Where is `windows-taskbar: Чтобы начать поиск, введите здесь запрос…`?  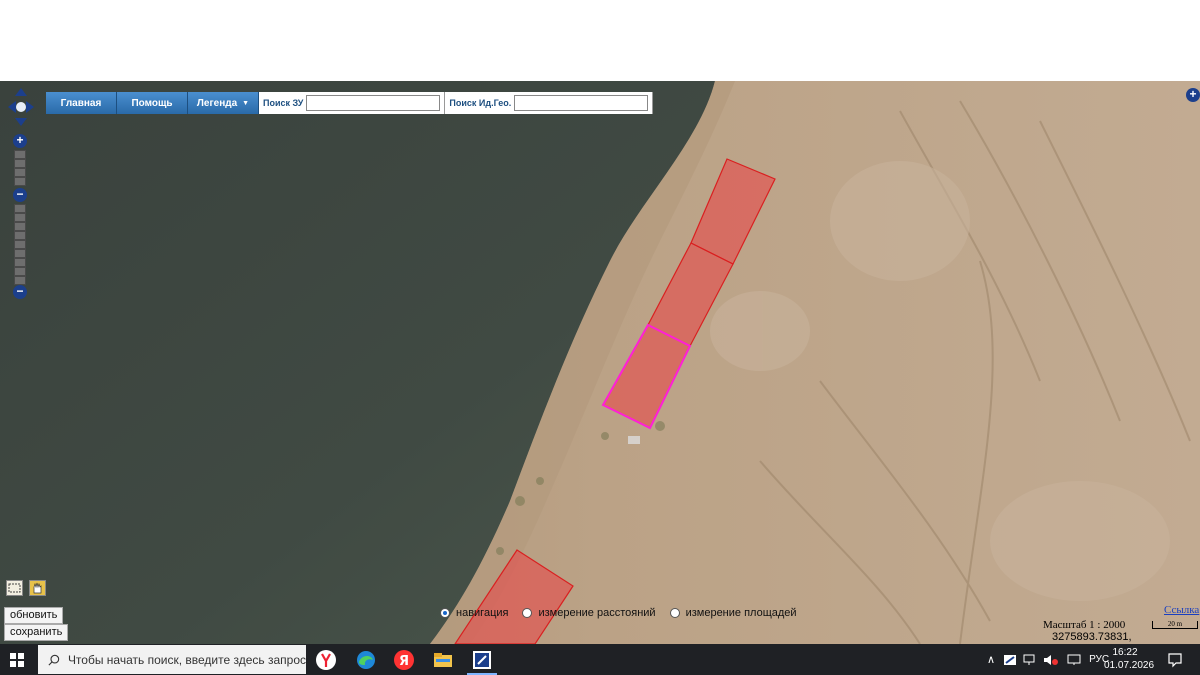 windows-taskbar: Чтобы начать поиск, введите здесь запрос… is located at coordinates (600, 659).